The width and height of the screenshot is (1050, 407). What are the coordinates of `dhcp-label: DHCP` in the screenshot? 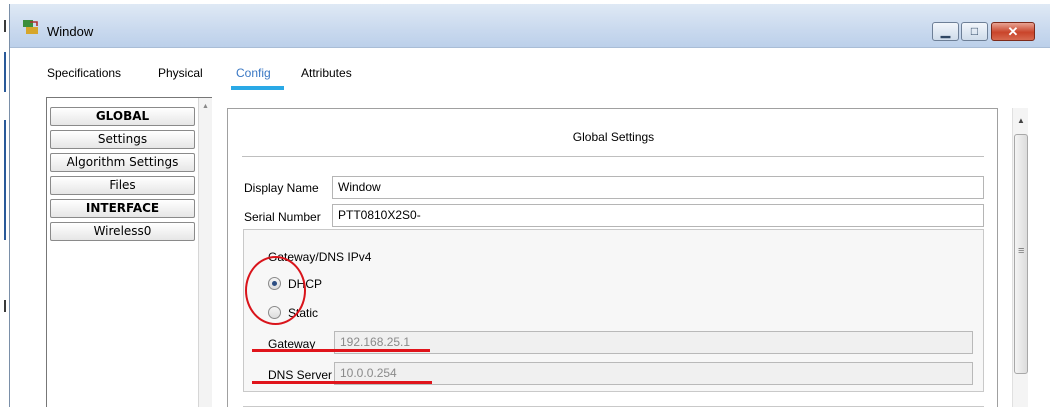 It's located at (305, 284).